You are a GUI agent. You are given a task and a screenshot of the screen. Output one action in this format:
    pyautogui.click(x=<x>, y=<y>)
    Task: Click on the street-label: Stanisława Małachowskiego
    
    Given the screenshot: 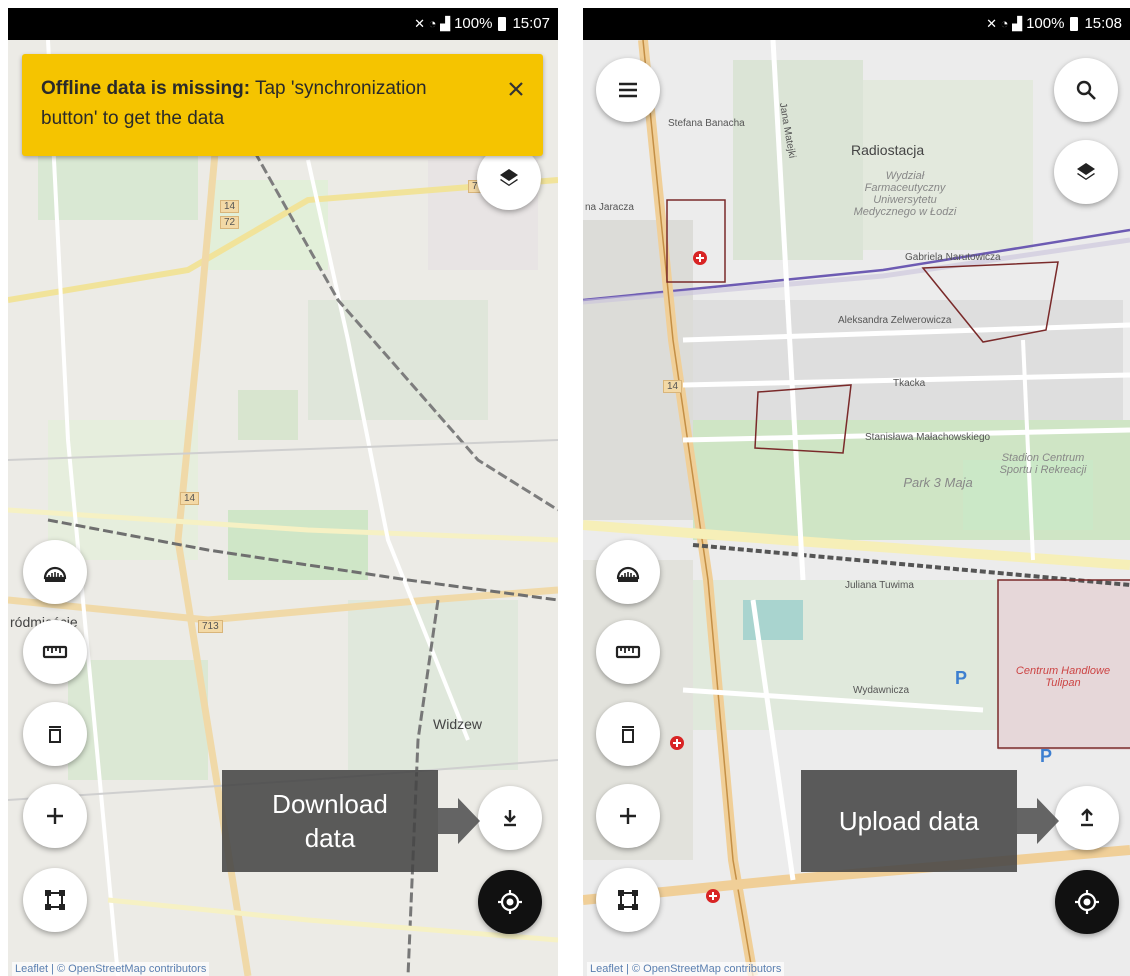 What is the action you would take?
    pyautogui.click(x=928, y=437)
    